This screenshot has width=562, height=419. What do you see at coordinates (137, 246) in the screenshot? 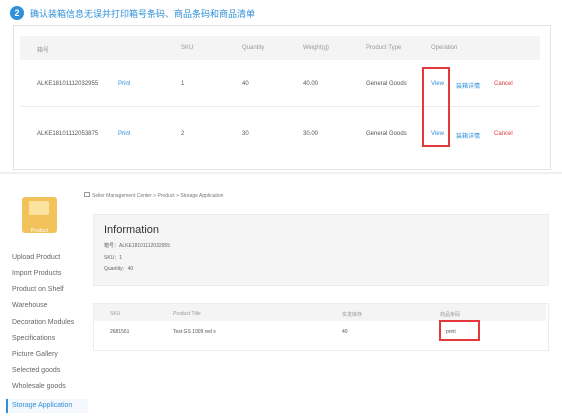
I see `info-box-no: 箱号：ALKE18101112032955` at bounding box center [137, 246].